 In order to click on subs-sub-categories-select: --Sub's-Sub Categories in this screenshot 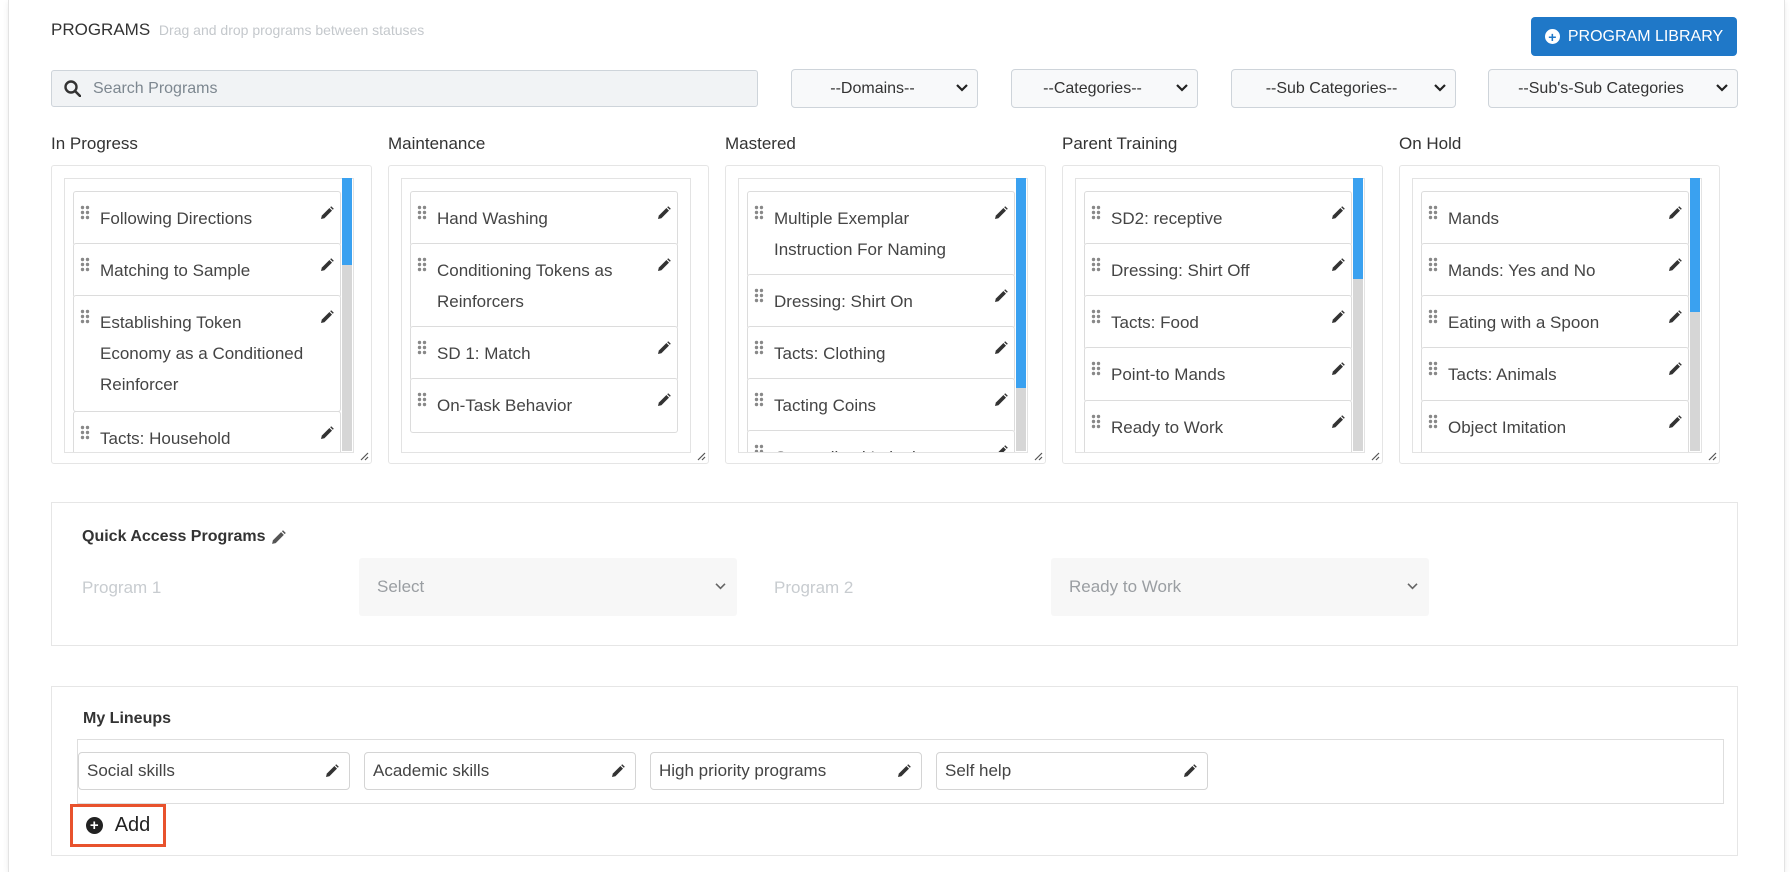, I will do `click(1613, 88)`.